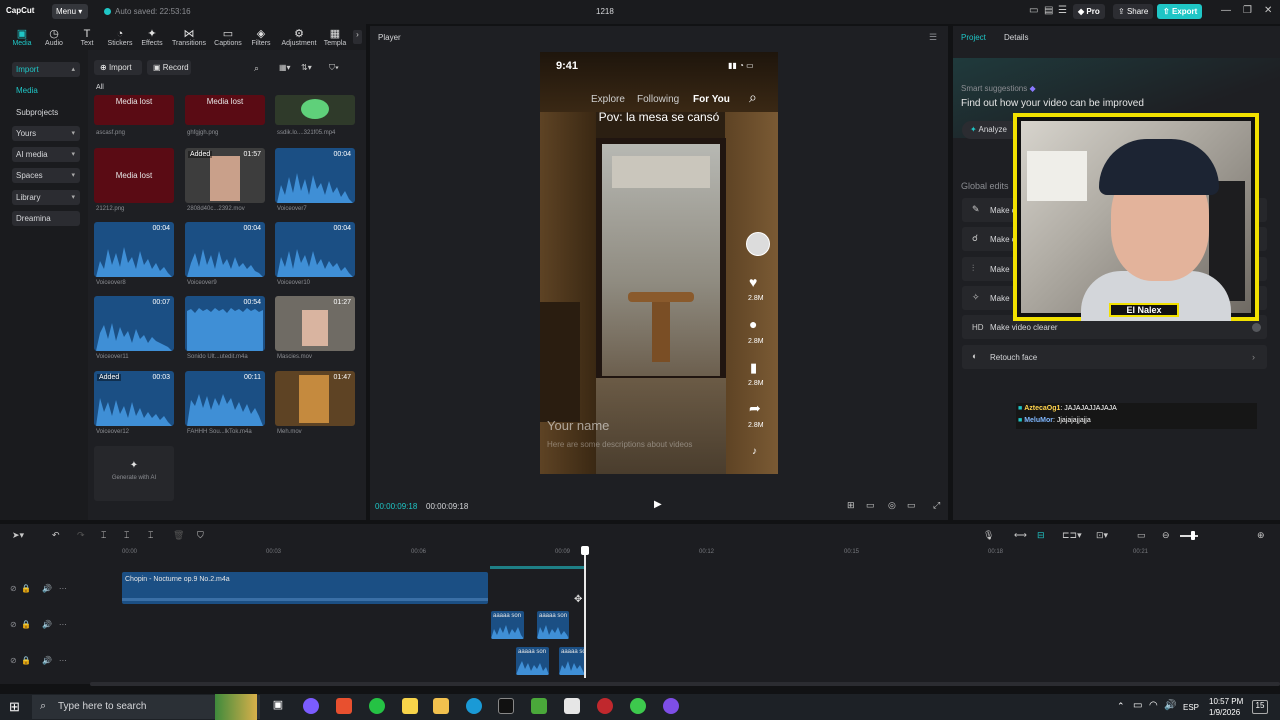 This screenshot has width=1280, height=720. What do you see at coordinates (685, 684) in the screenshot?
I see `timeline-scrollbar` at bounding box center [685, 684].